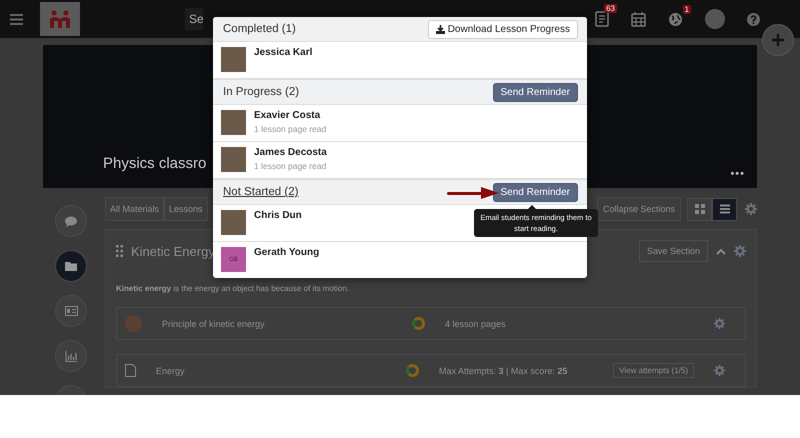 The image size is (800, 438). Describe the element at coordinates (133, 323) in the screenshot. I see `thumbnail-image` at that location.